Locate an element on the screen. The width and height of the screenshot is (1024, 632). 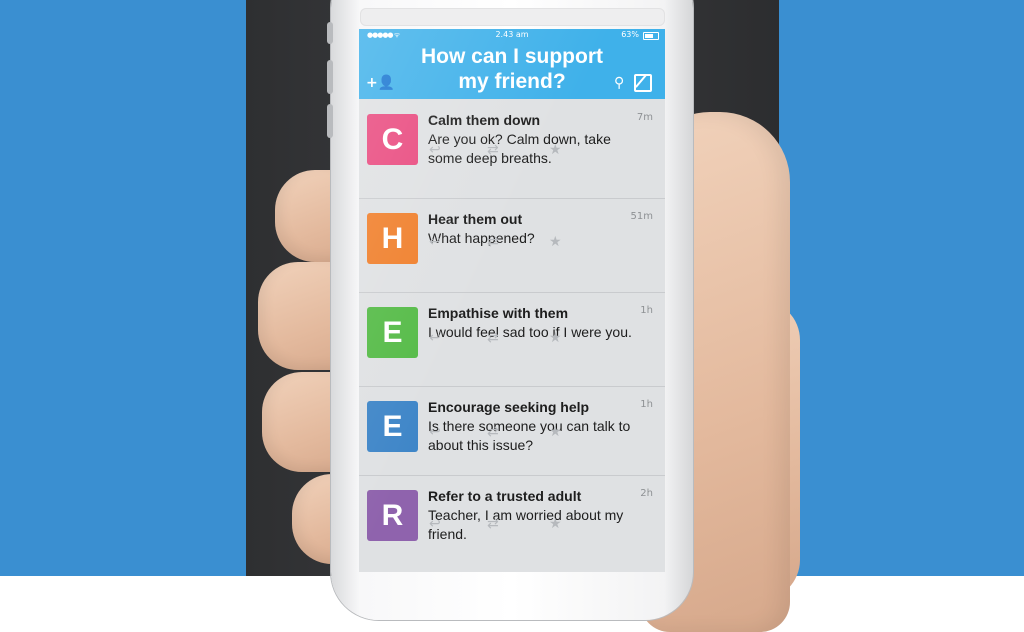
title-line-1: How can I support is located at coordinates (511, 56).